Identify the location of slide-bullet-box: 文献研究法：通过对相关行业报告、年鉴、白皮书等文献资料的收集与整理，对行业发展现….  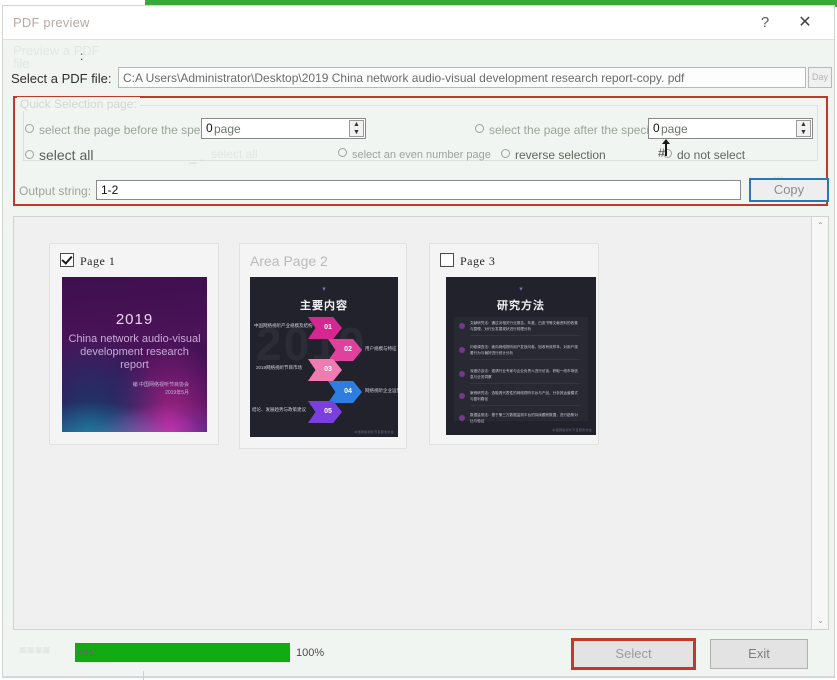
(521, 370).